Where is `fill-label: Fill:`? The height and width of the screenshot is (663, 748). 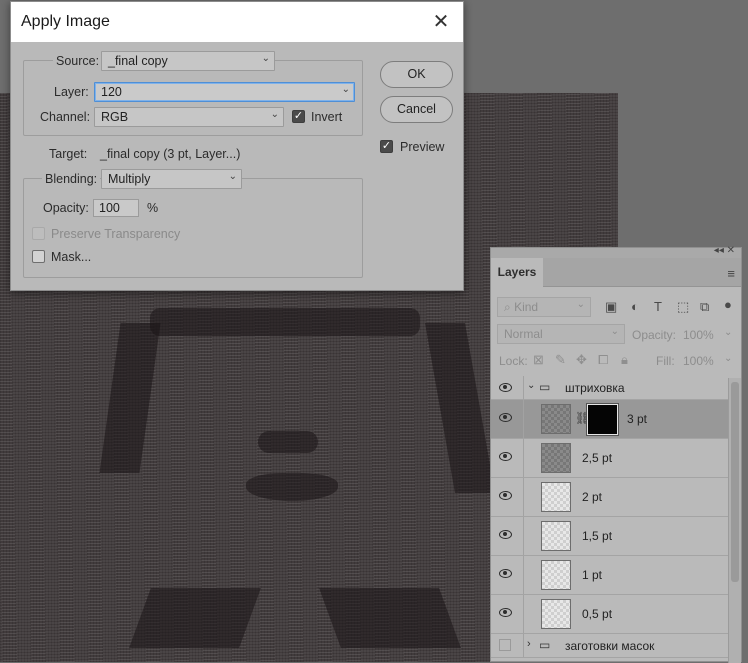
fill-label: Fill: is located at coordinates (665, 361).